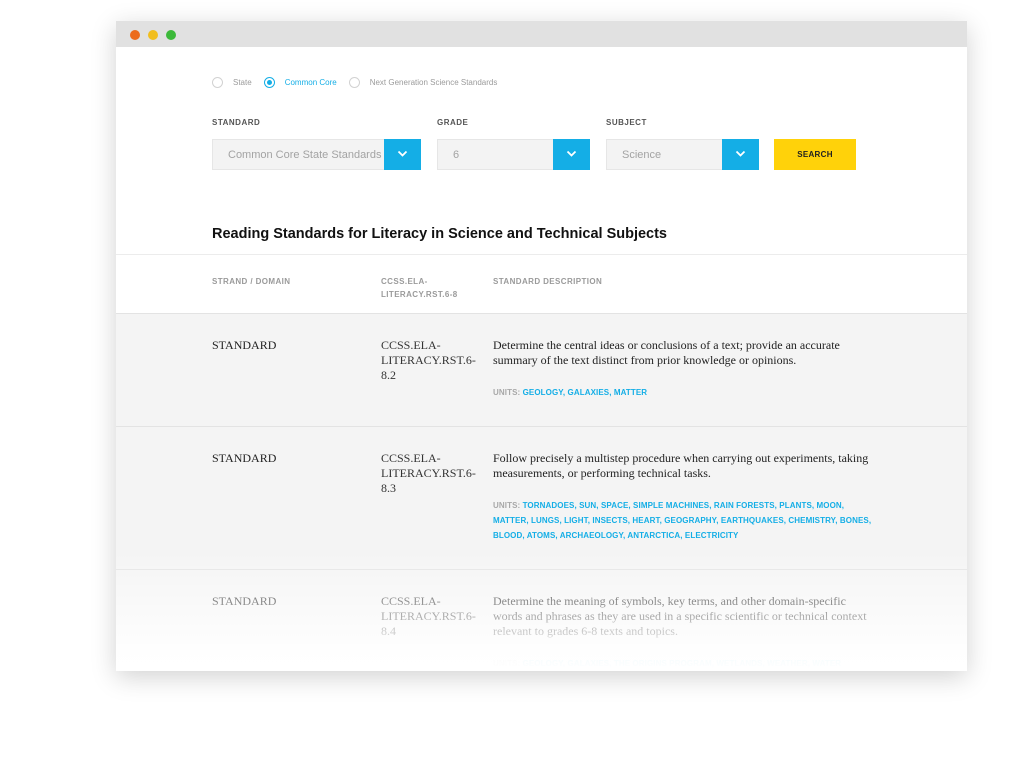 This screenshot has height=770, width=1020. I want to click on row-code-line2: LITERACY.RST.6-8.3, so click(428, 480).